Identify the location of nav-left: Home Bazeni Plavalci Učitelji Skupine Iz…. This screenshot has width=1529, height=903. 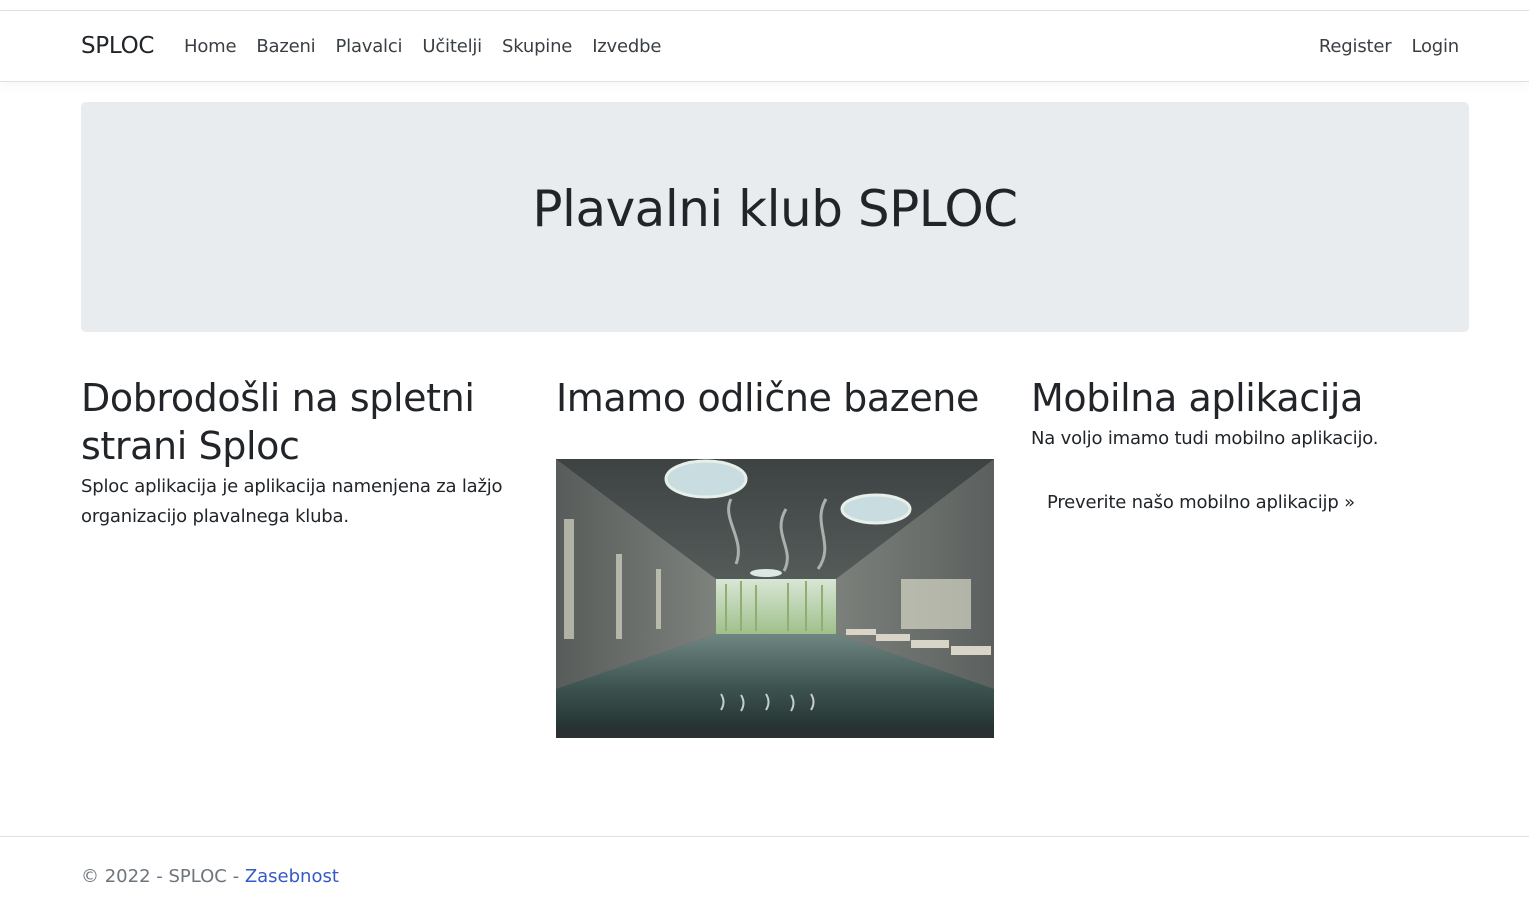
(422, 46).